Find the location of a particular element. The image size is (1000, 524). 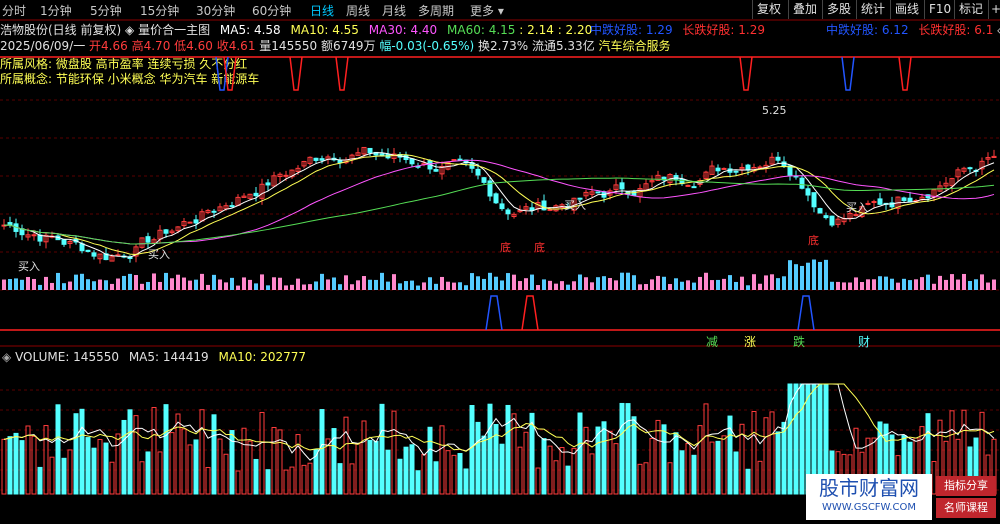

band-label-4: 财 is located at coordinates (864, 342).